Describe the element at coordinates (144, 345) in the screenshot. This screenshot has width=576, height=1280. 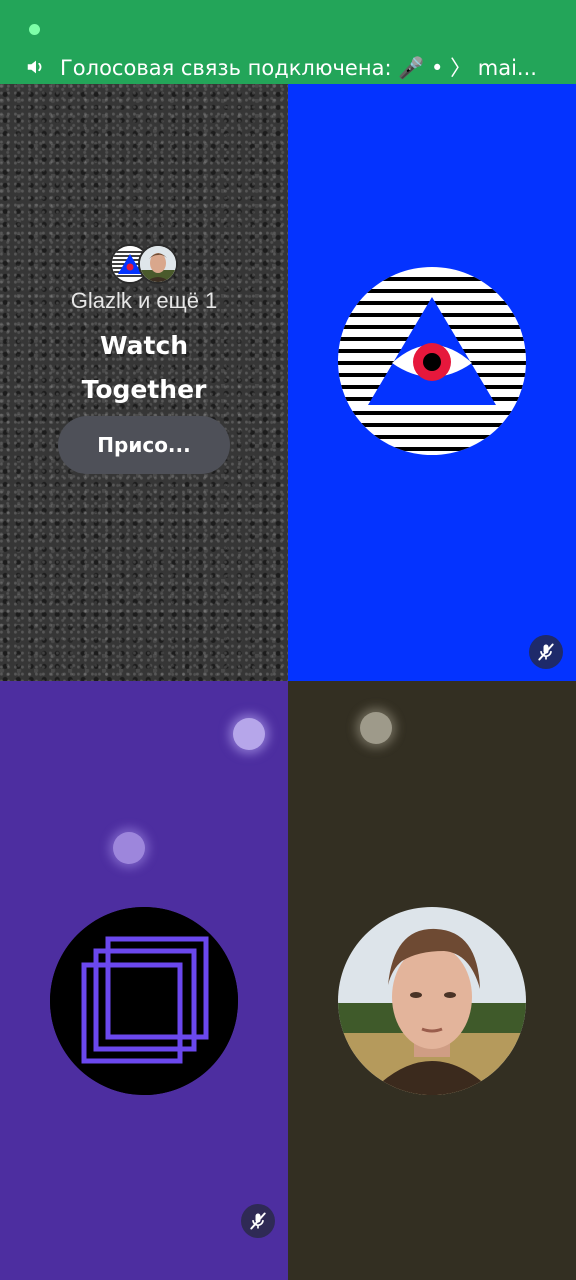
I see `activity-title-line1: Watch` at that location.